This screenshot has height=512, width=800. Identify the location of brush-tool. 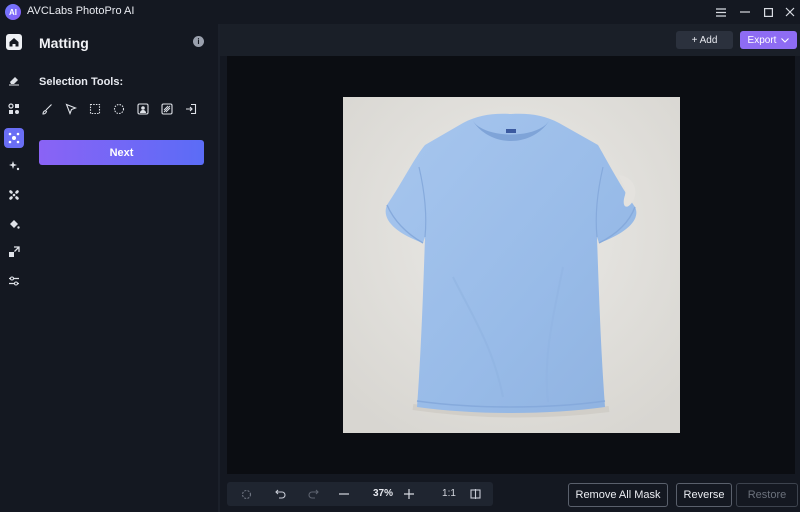
(47, 109).